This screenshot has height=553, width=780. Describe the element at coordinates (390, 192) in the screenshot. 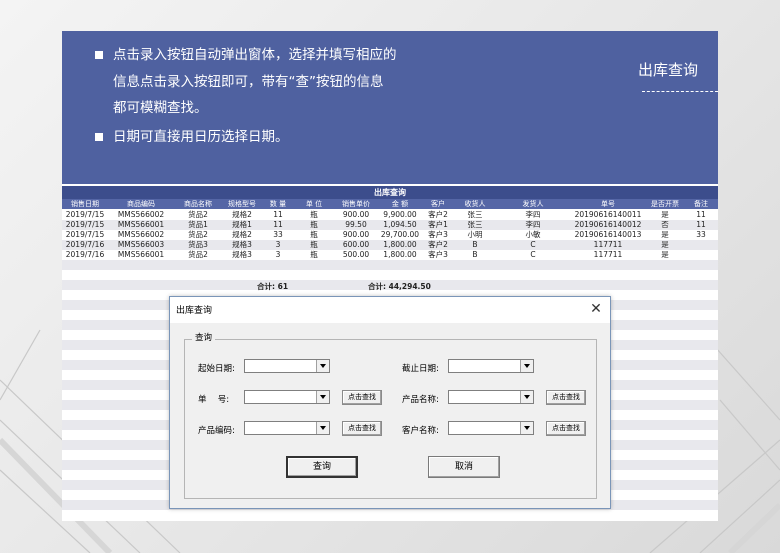

I see `table-title: 出库查询` at that location.